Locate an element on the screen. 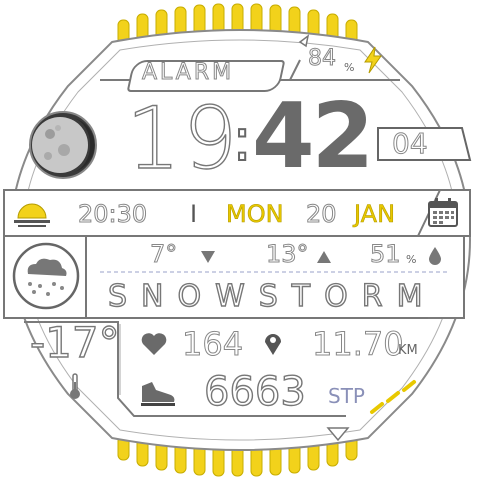 This screenshot has height=480, width=480. sunset-time: 20:30 is located at coordinates (112, 214).